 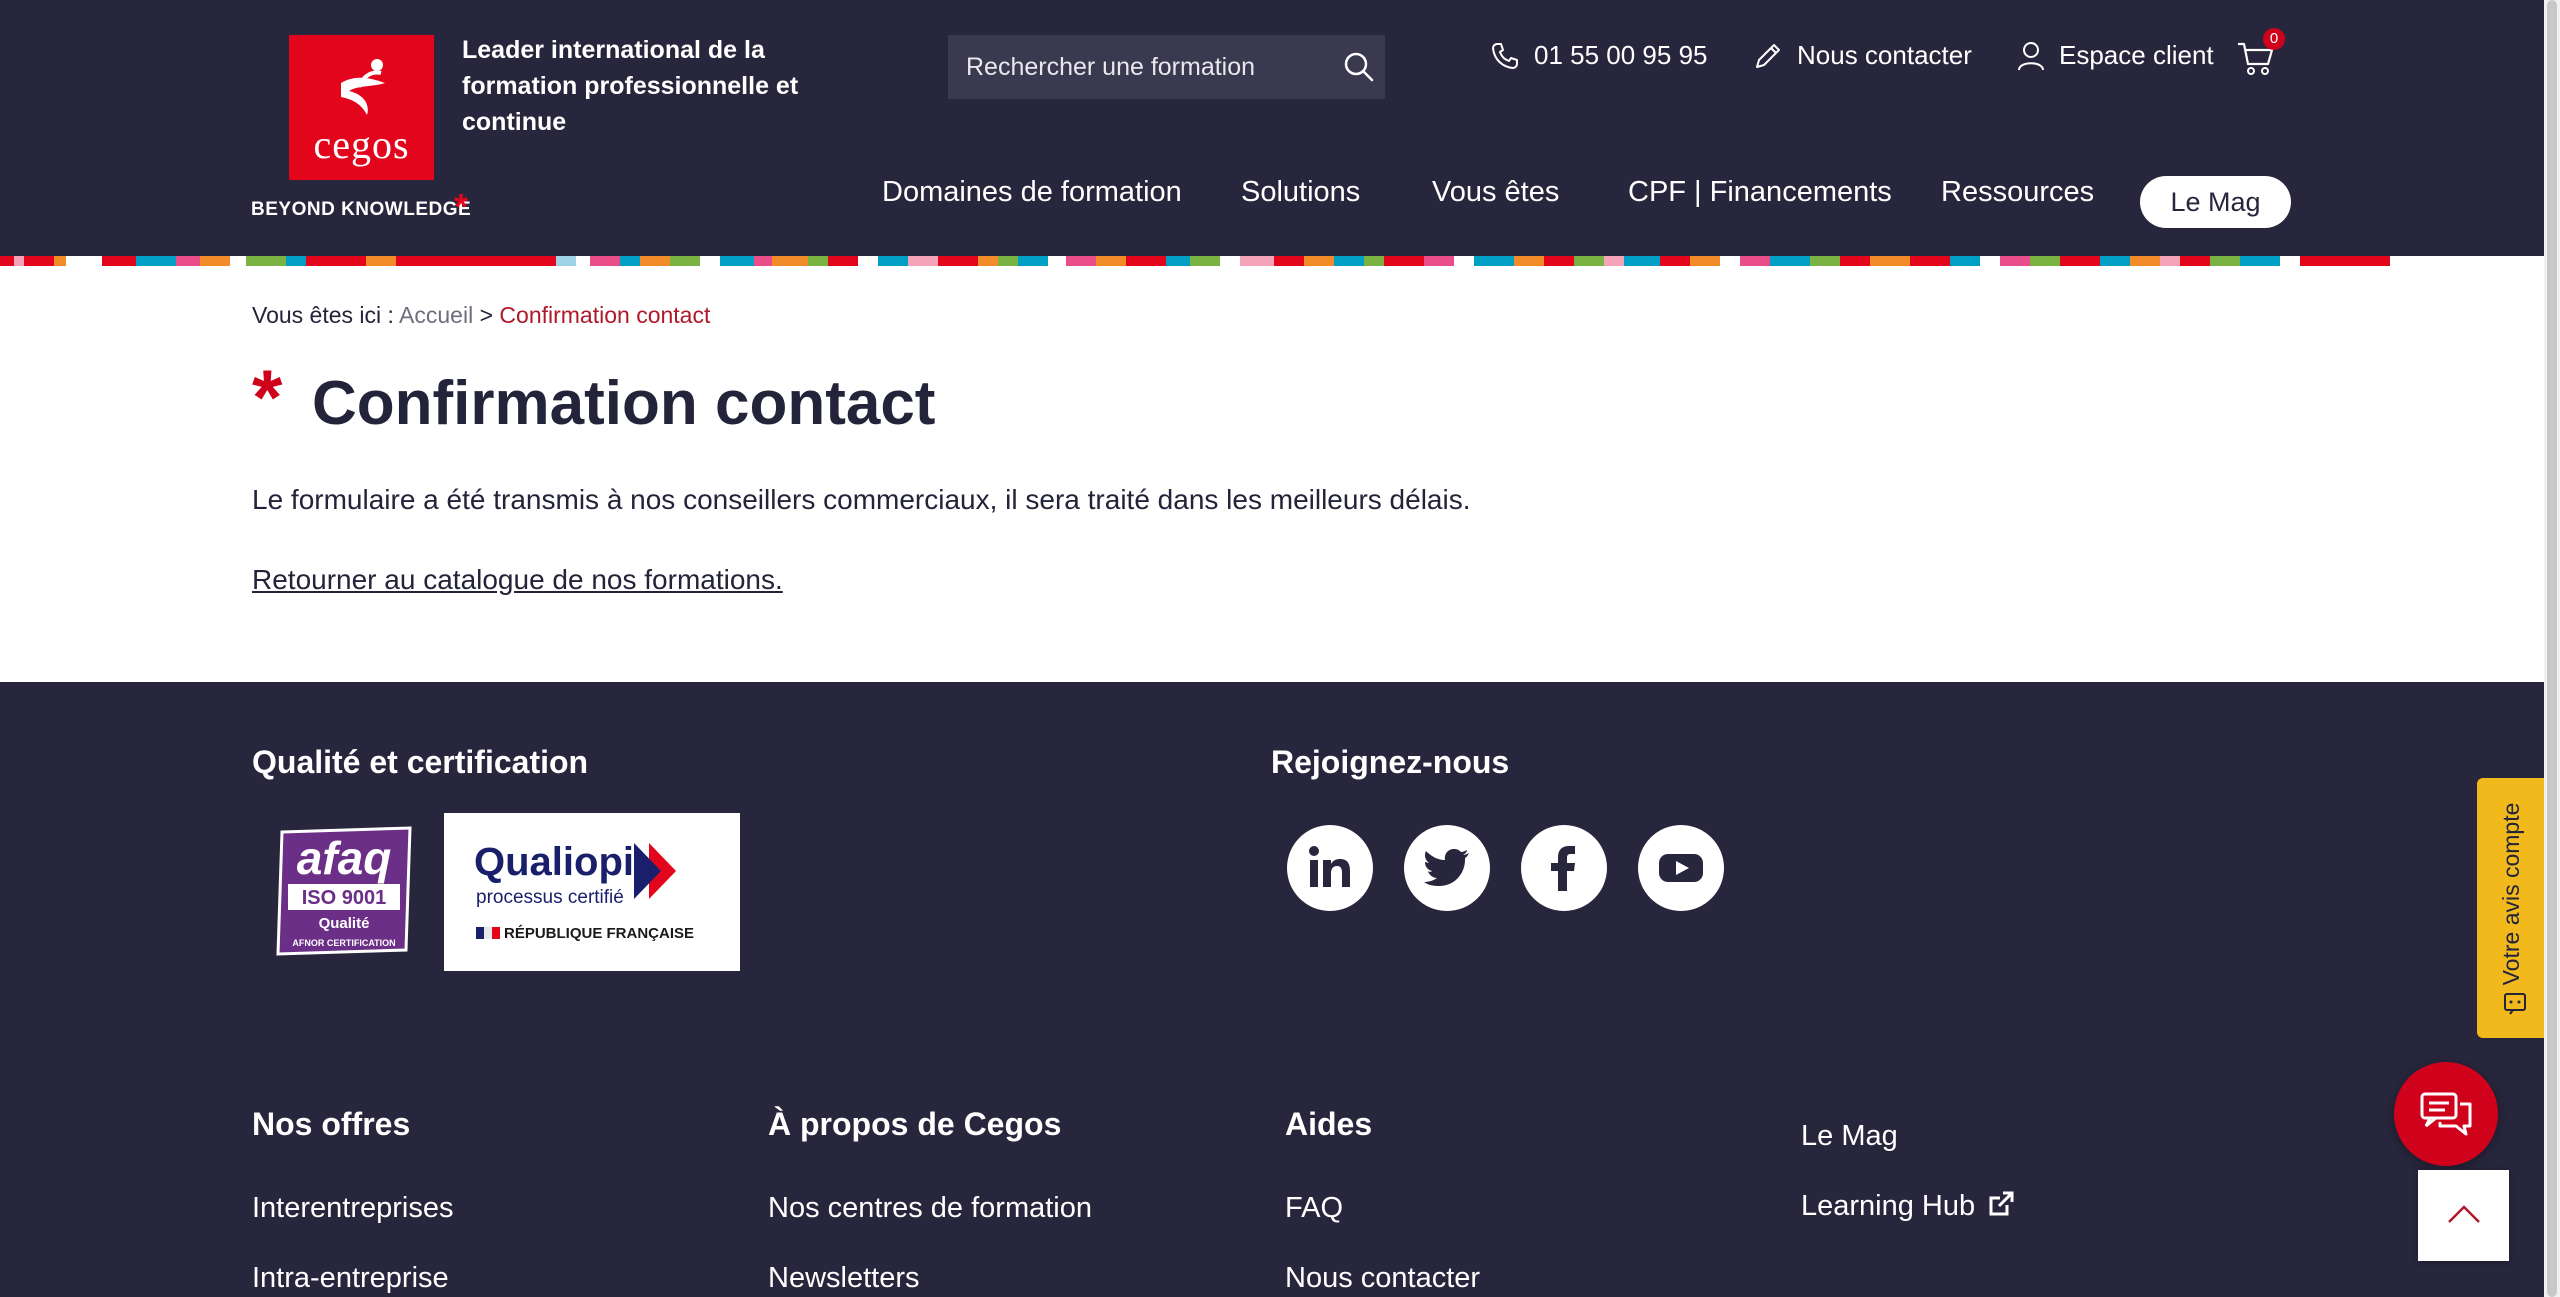 I want to click on page-scrollbar, so click(x=2552, y=648).